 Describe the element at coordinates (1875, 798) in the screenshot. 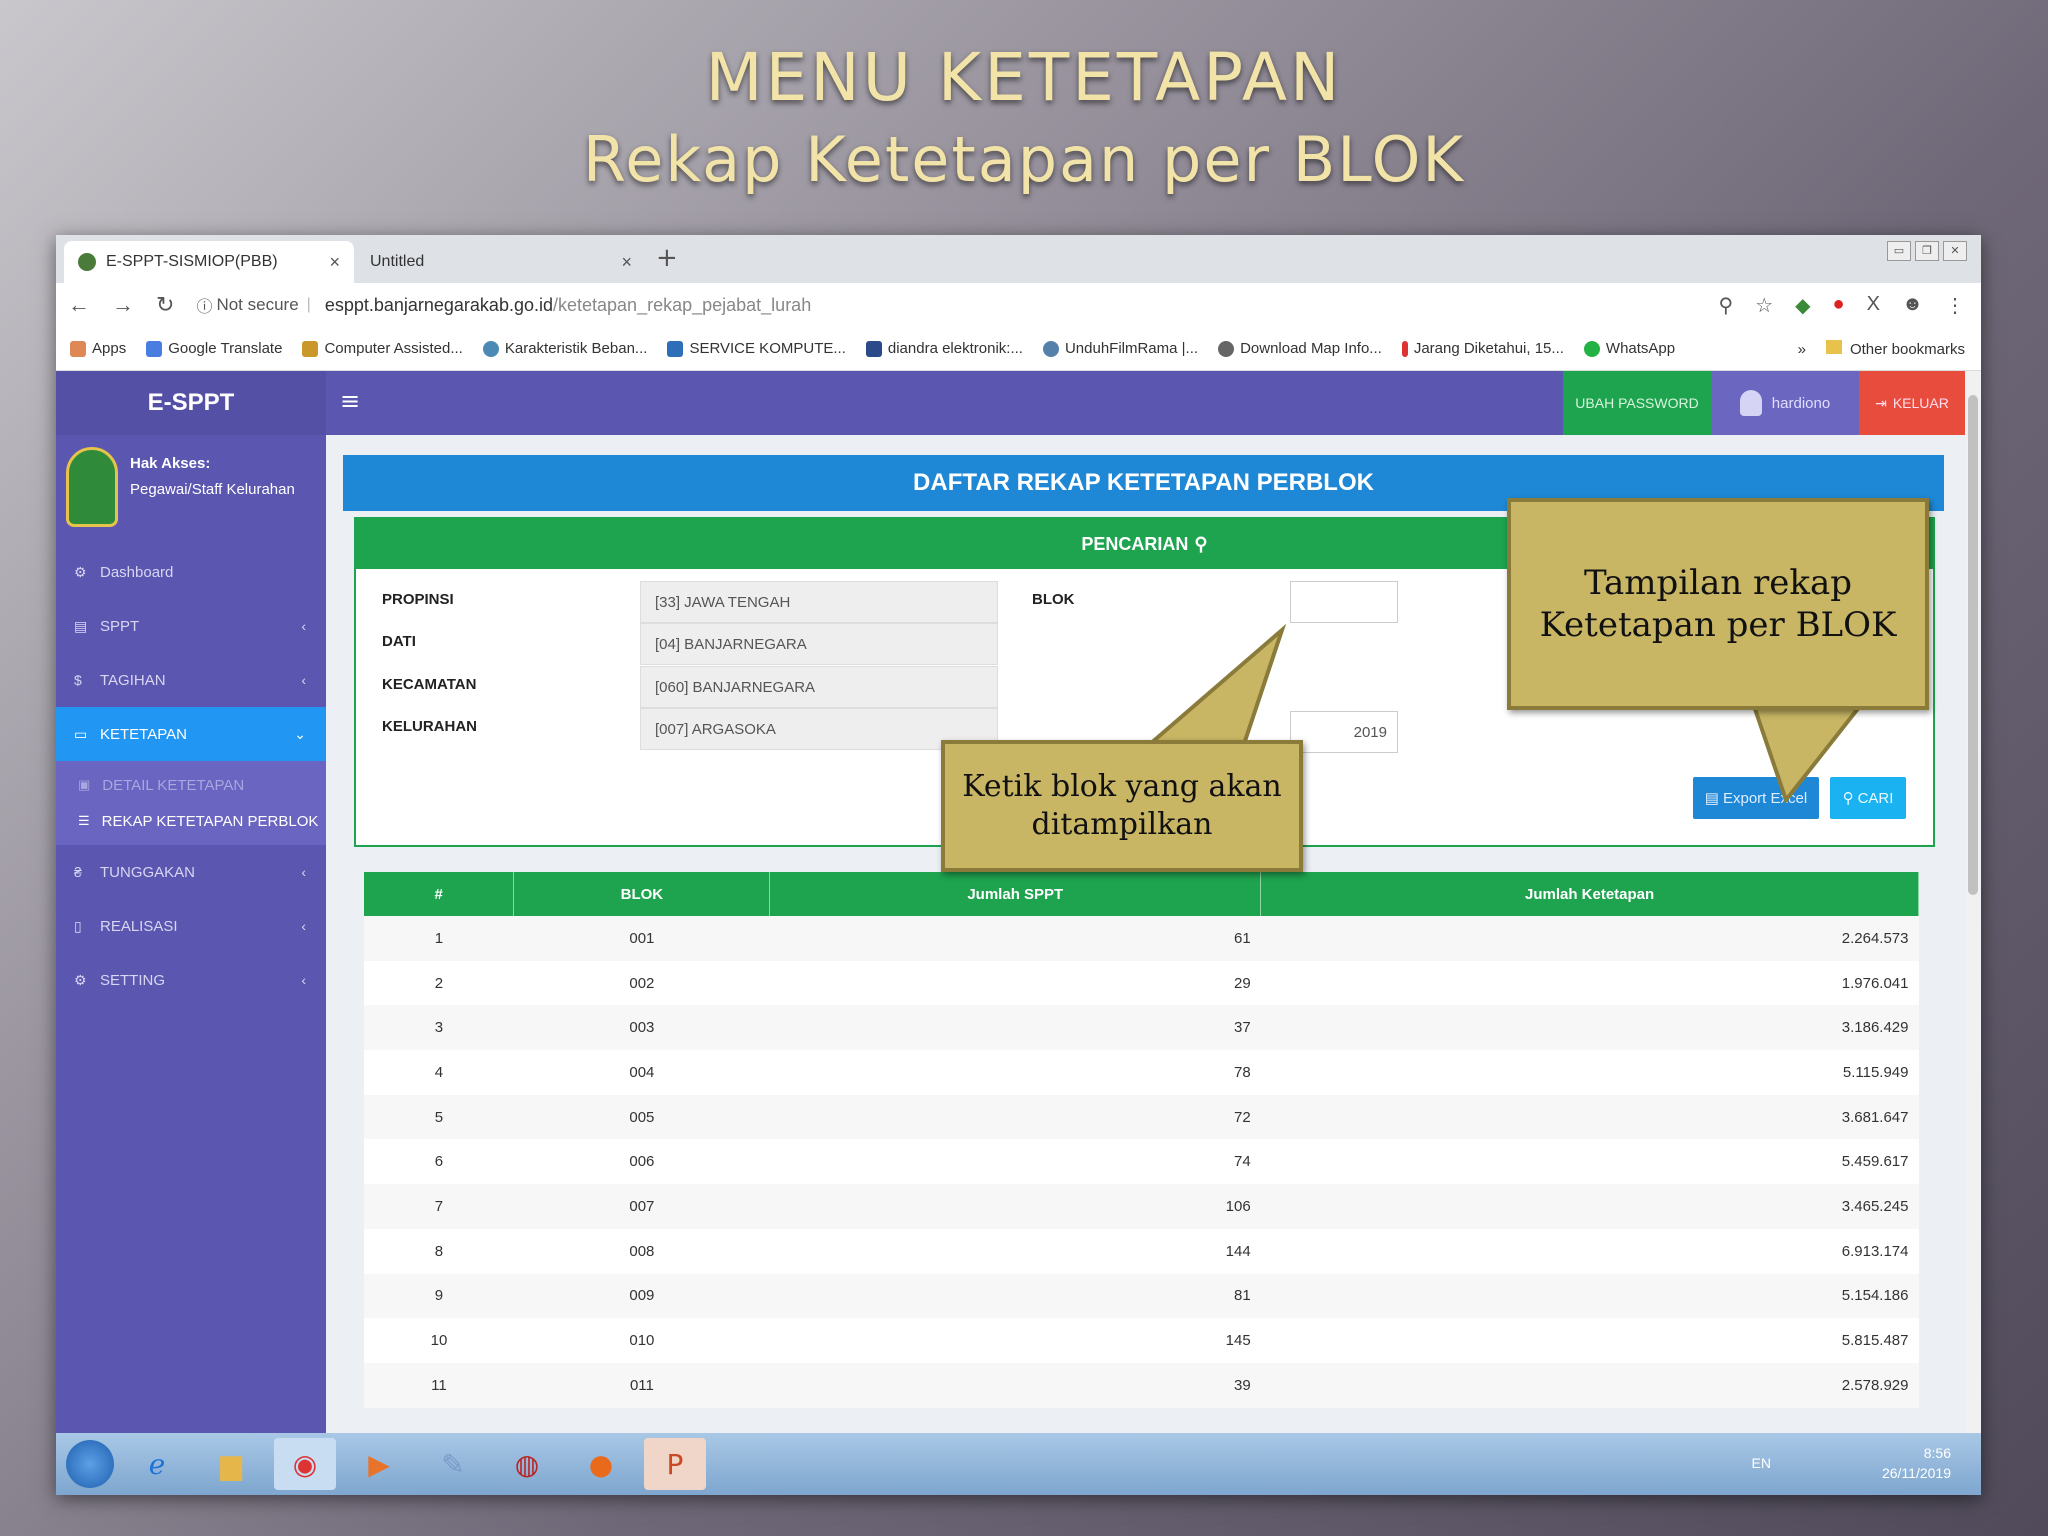

I see `cari-label: CARI` at that location.